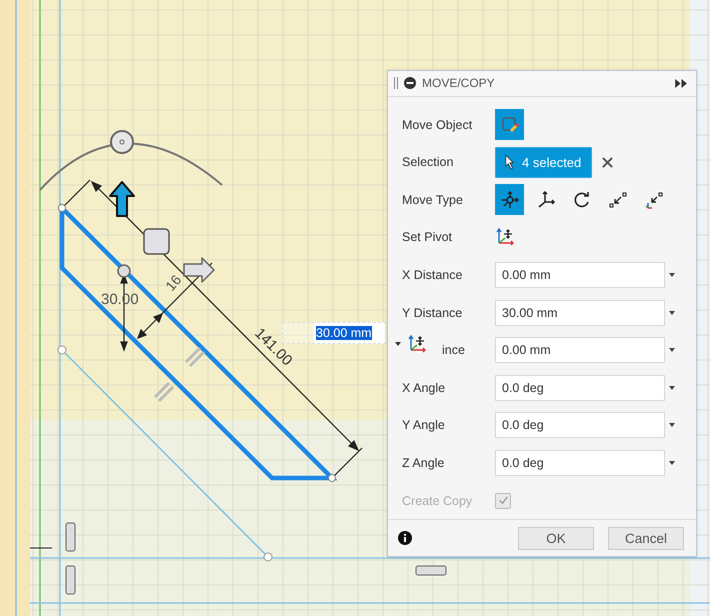  What do you see at coordinates (122, 199) in the screenshot?
I see `up-arrow-icon` at bounding box center [122, 199].